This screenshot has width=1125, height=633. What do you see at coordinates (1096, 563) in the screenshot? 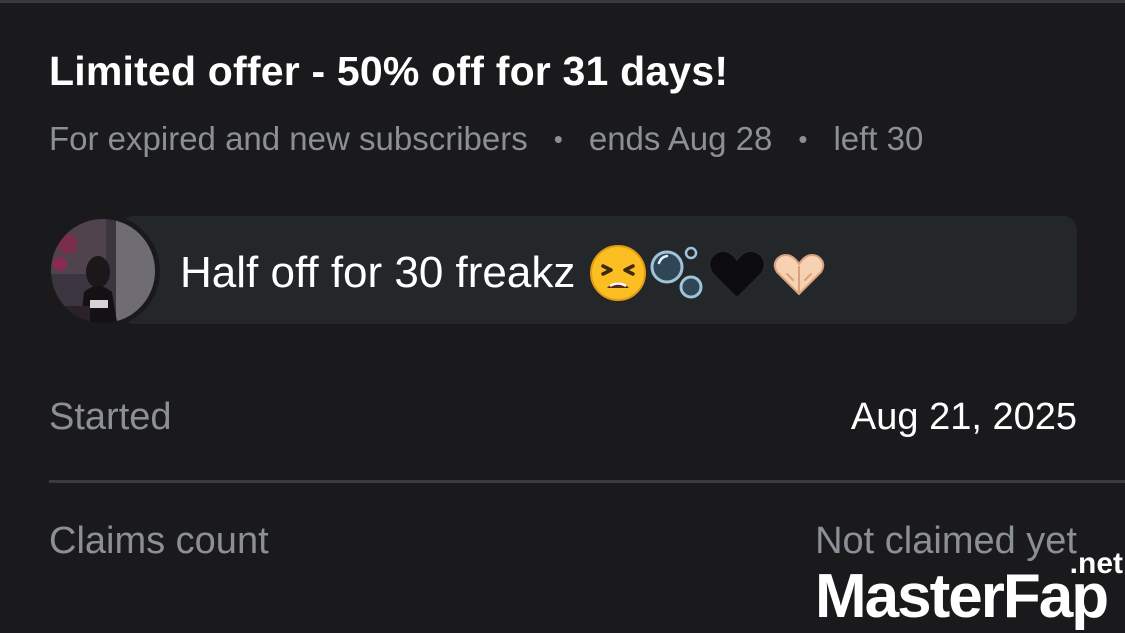
I see `watermark-tld: .net` at bounding box center [1096, 563].